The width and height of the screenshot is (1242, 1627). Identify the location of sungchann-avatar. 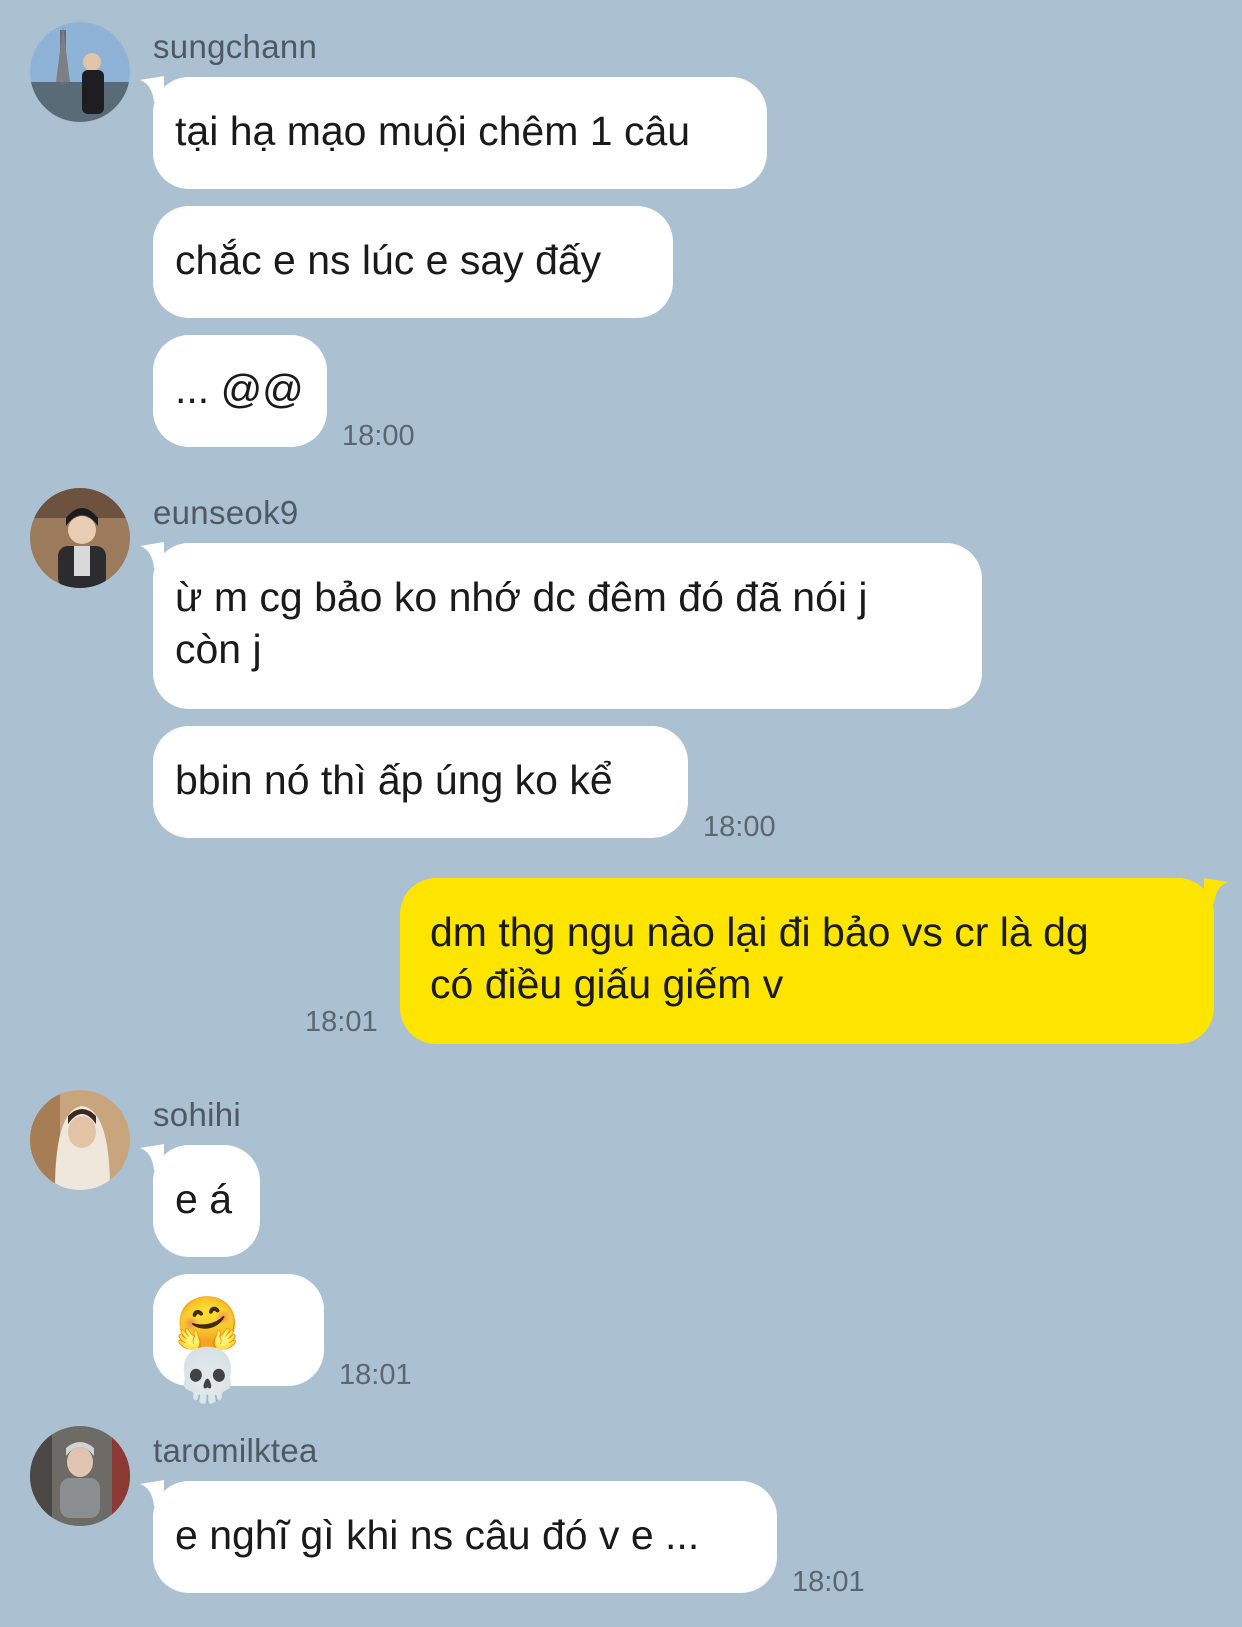
(80, 72).